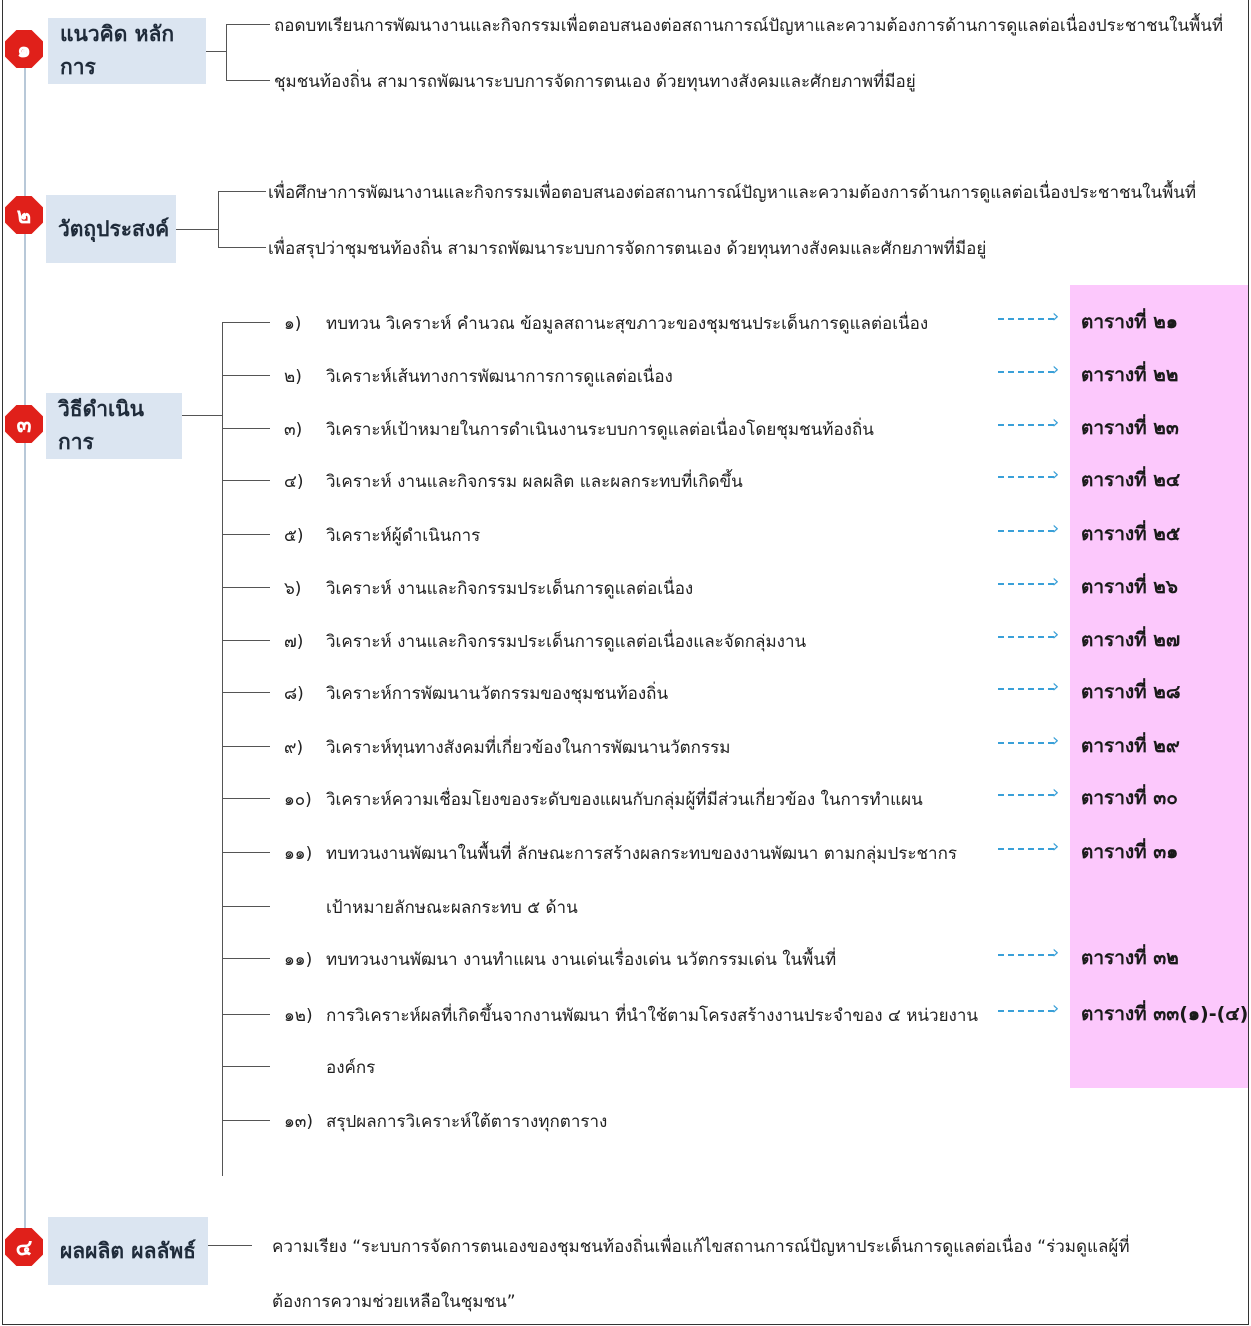 The width and height of the screenshot is (1251, 1326). I want to click on step-item: องค์กร, so click(329, 1067).